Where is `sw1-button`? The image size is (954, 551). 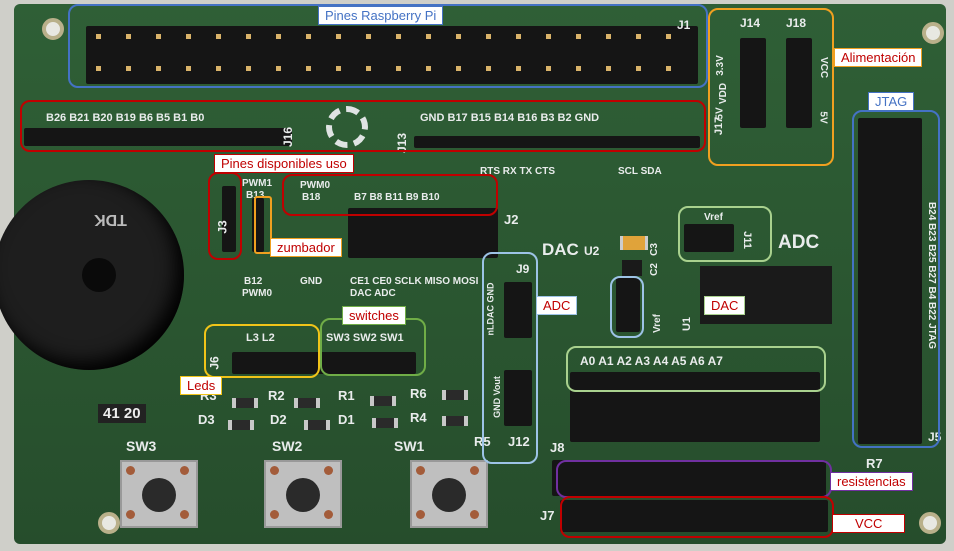 sw1-button is located at coordinates (449, 494).